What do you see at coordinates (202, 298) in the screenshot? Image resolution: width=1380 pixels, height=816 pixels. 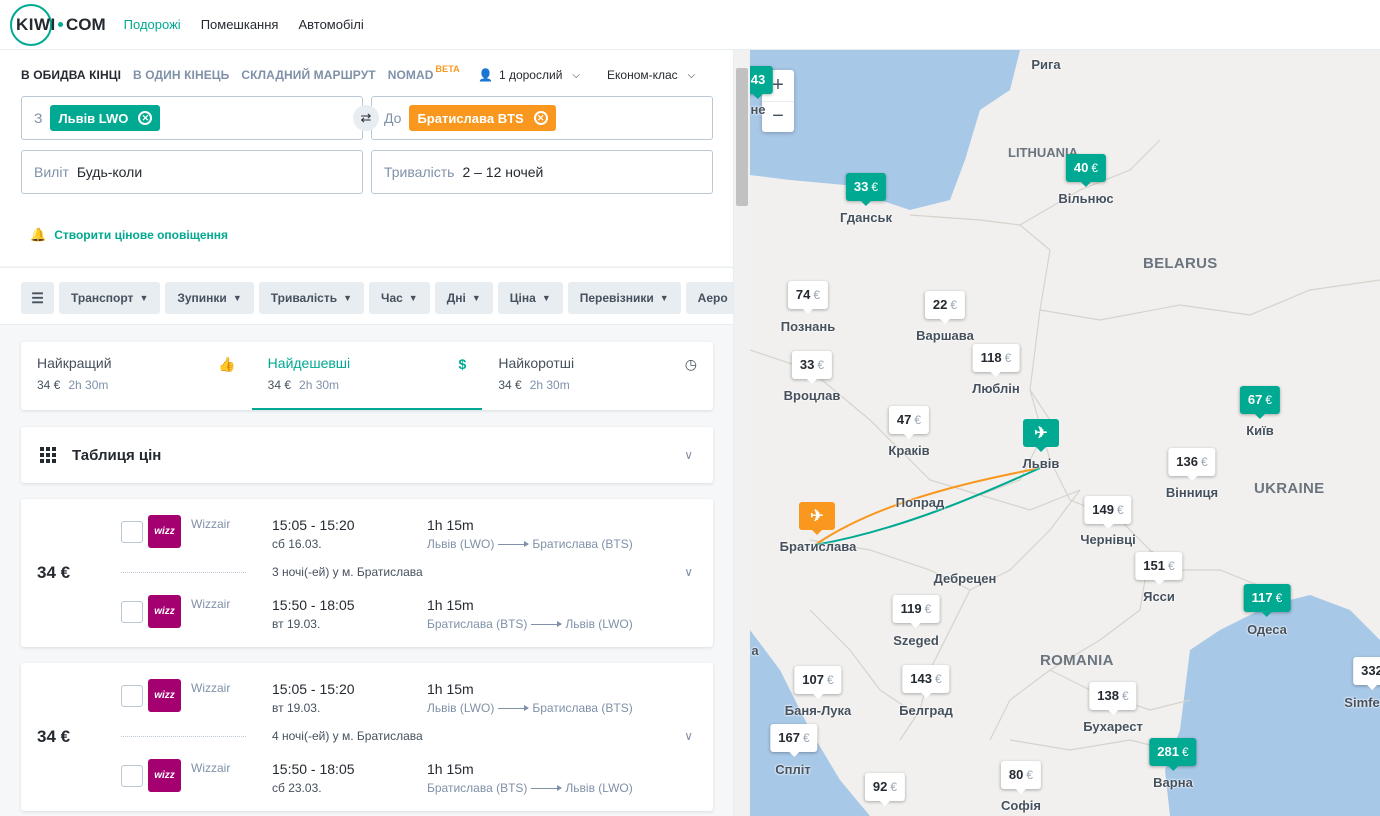 I see `filter-stops-label: Зупинки` at bounding box center [202, 298].